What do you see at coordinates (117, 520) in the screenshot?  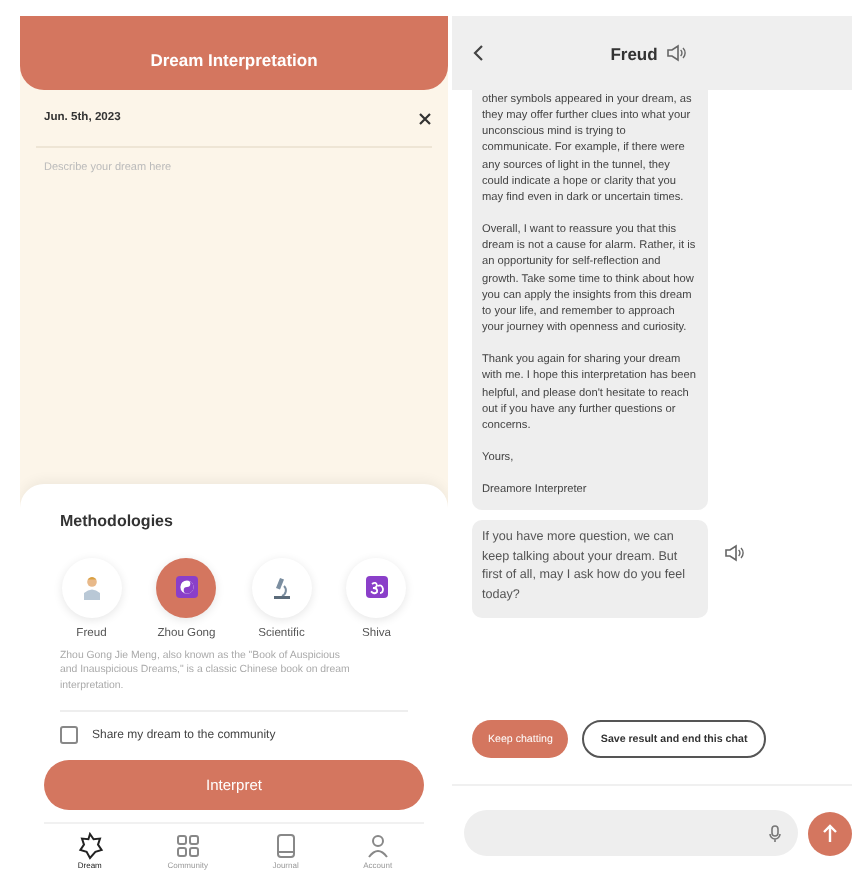 I see `section-title: Methodologies` at bounding box center [117, 520].